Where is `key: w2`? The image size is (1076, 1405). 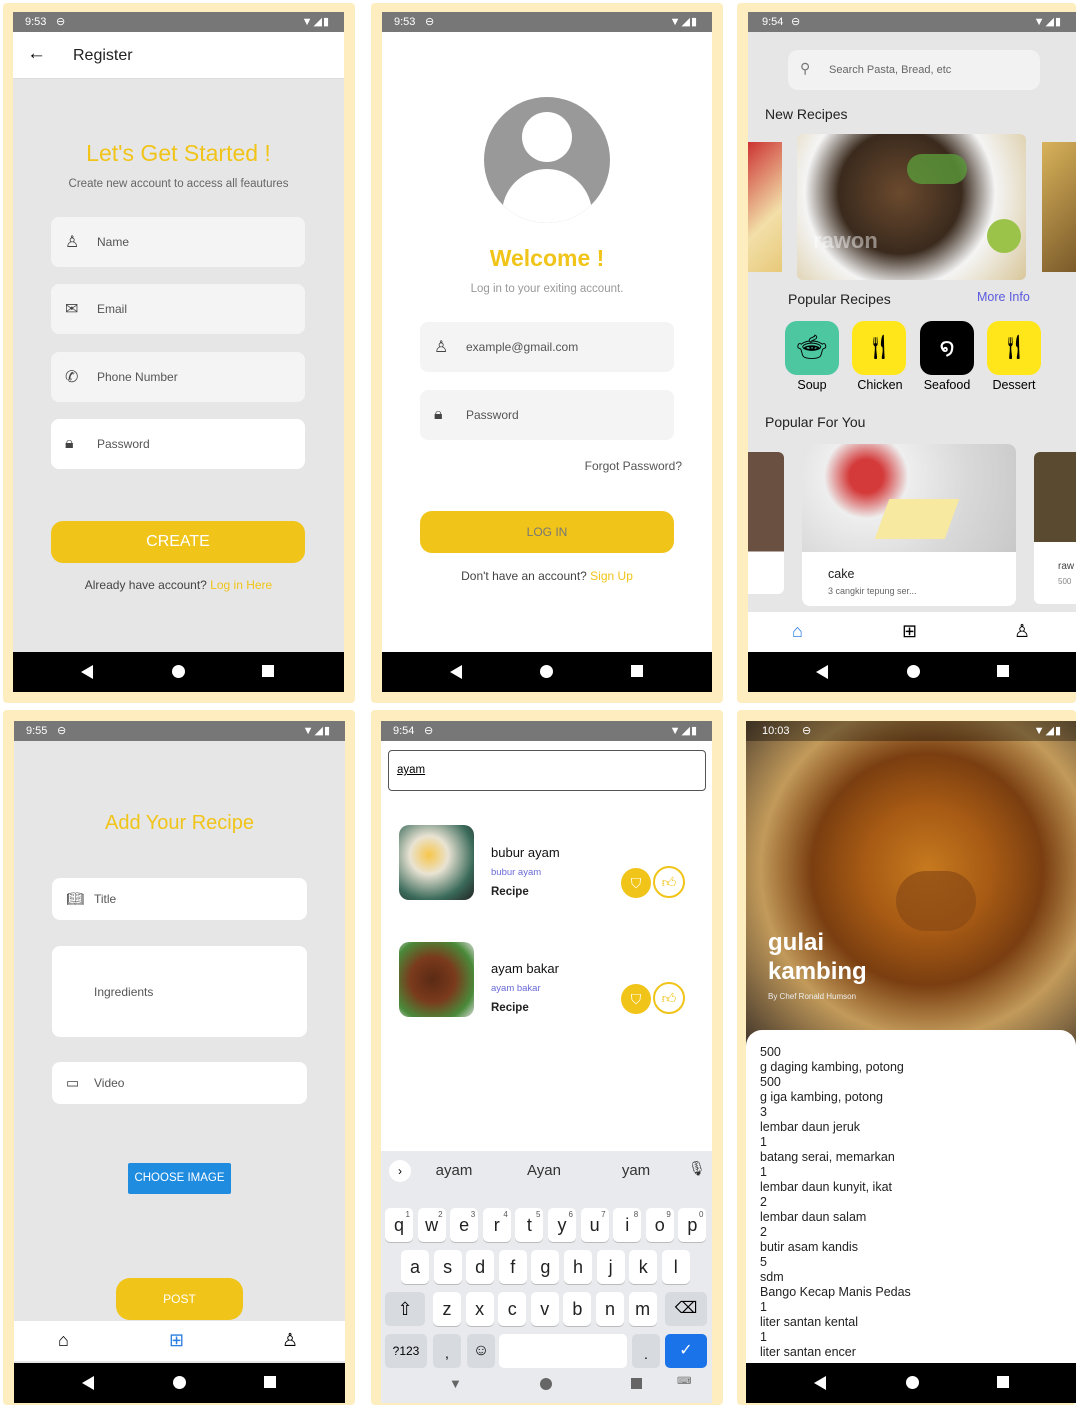 key: w2 is located at coordinates (431, 1225).